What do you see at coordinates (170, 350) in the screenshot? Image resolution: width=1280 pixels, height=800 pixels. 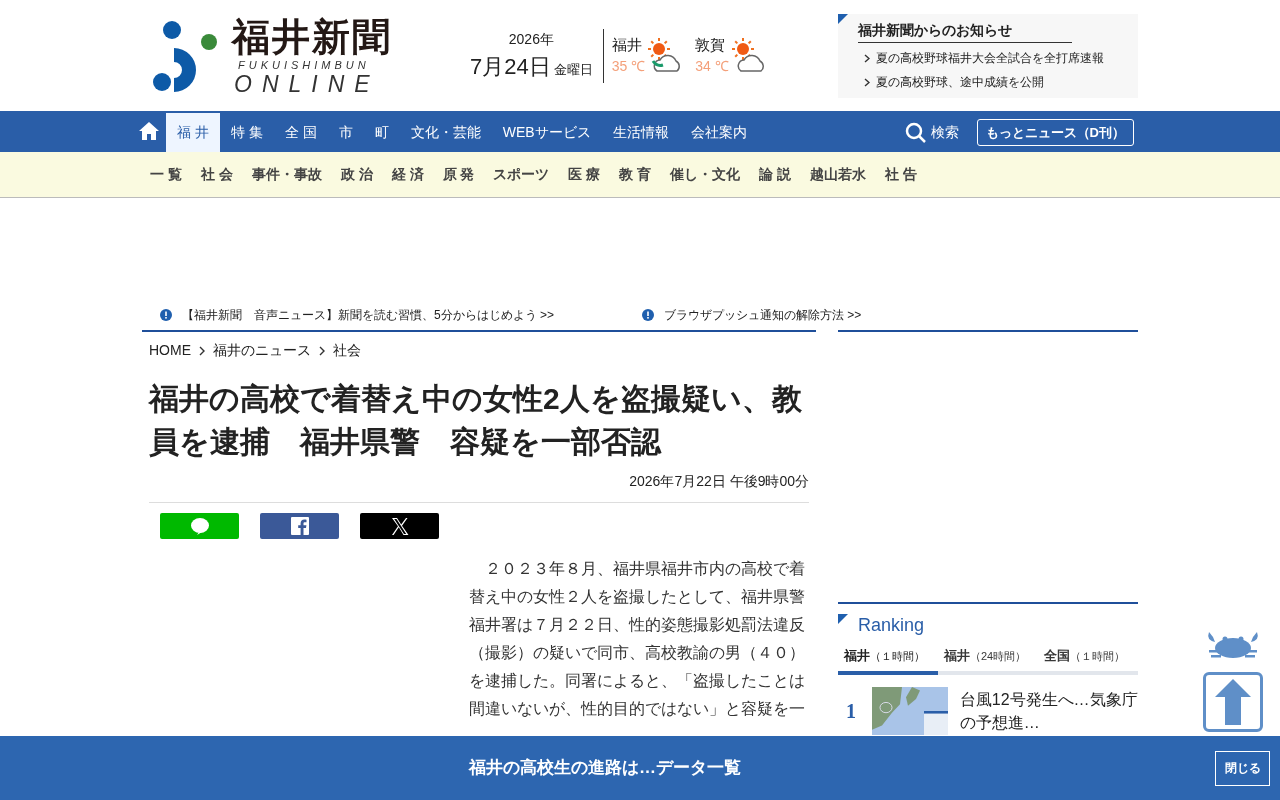 I see `breadcrumb-link: HOME` at bounding box center [170, 350].